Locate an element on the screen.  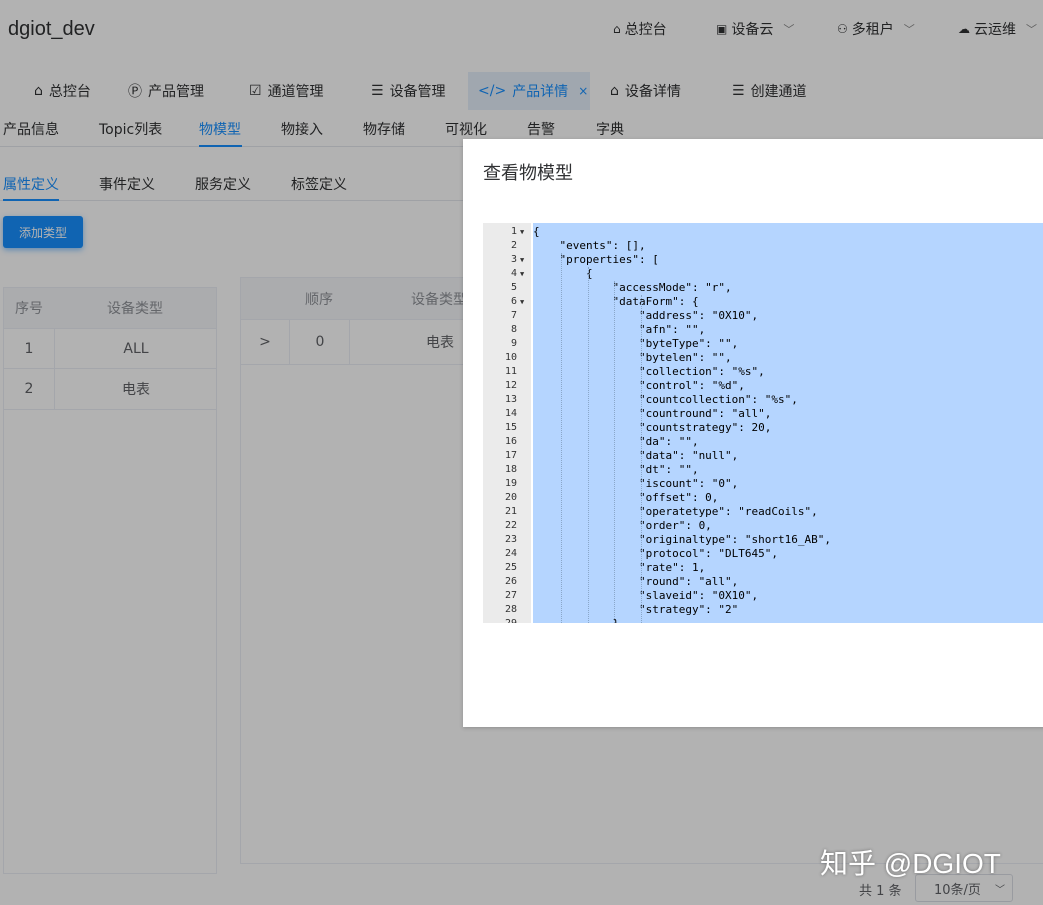
code-line: 26 "round": "all", is located at coordinates (763, 582).